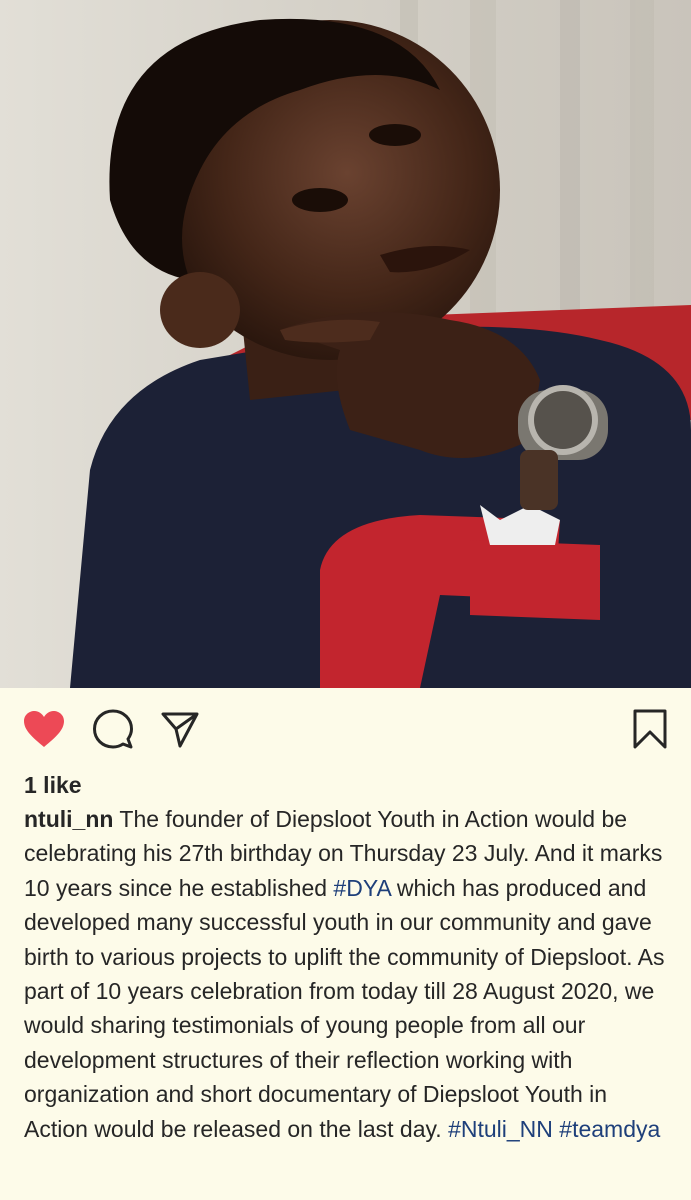 The image size is (691, 1200). What do you see at coordinates (650, 729) in the screenshot?
I see `bookmark-icon` at bounding box center [650, 729].